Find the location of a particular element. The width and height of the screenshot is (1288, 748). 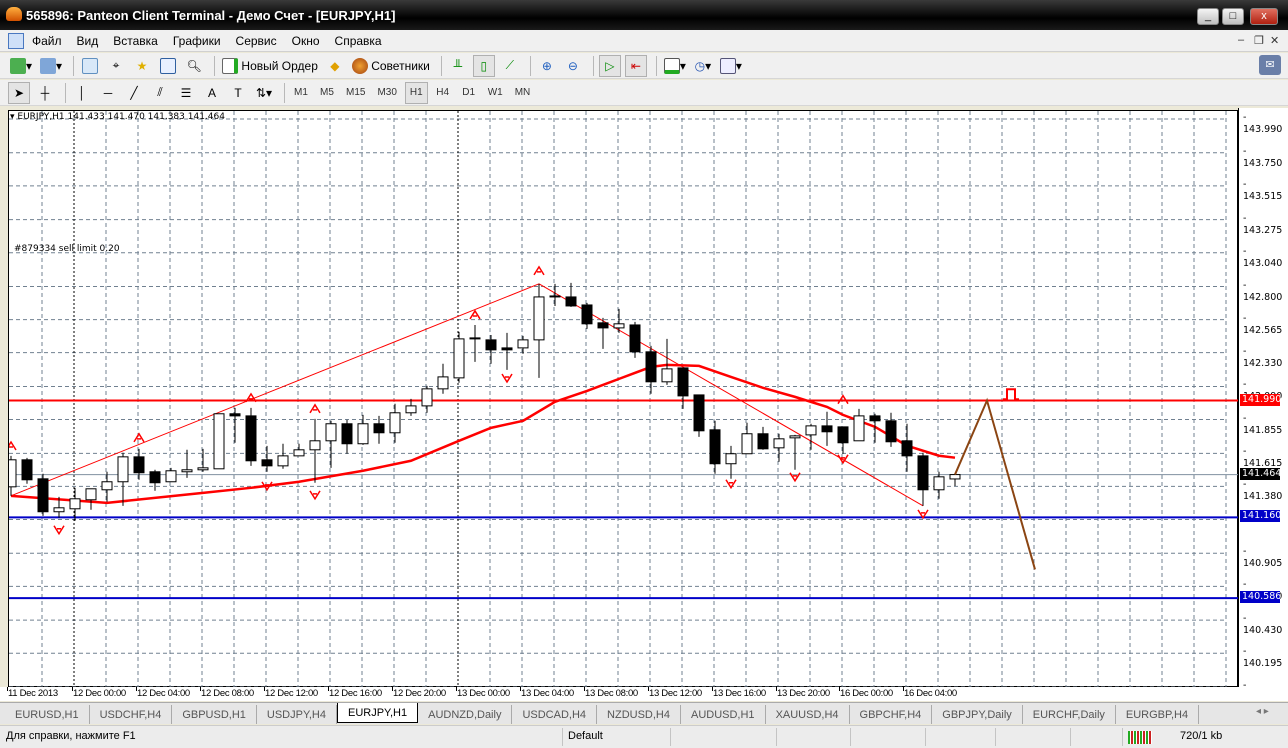

zoom-out-button: ⊖ is located at coordinates (573, 66).